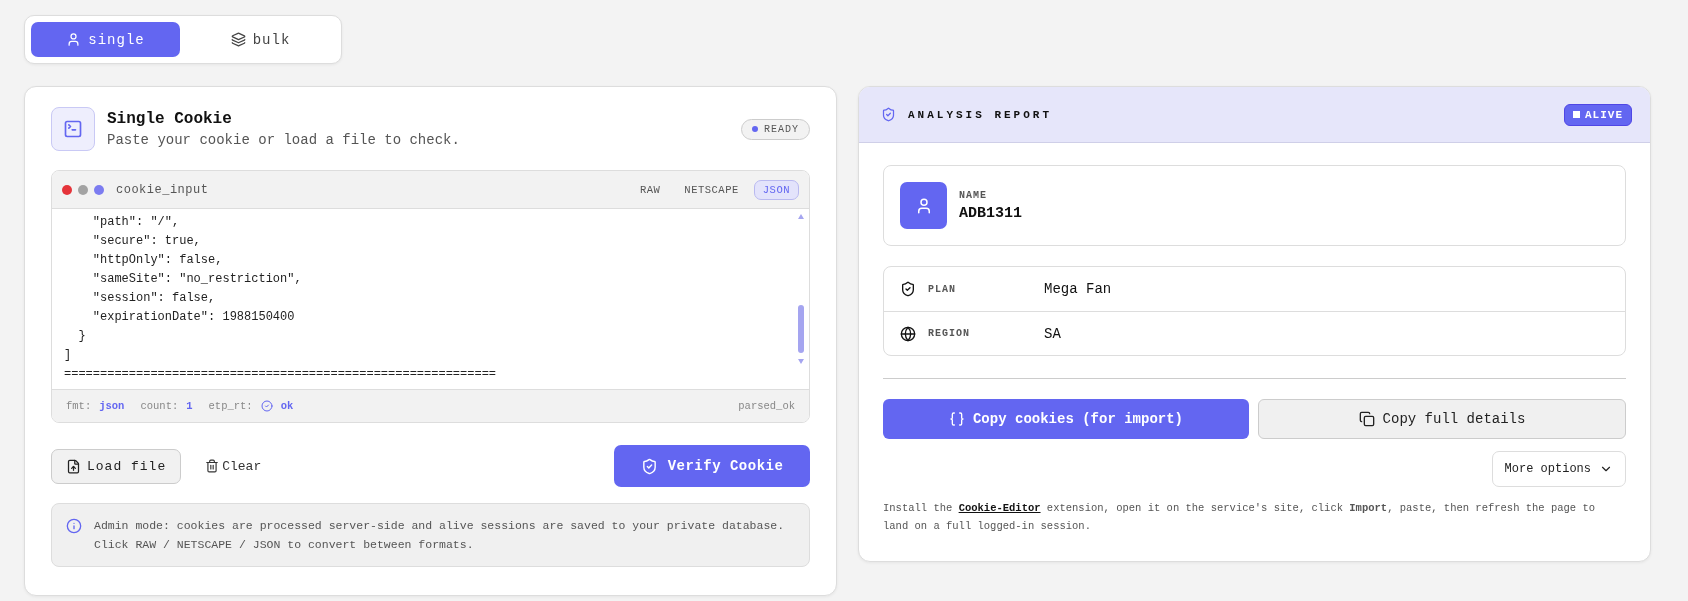  What do you see at coordinates (942, 289) in the screenshot?
I see `field-label: PLAN` at bounding box center [942, 289].